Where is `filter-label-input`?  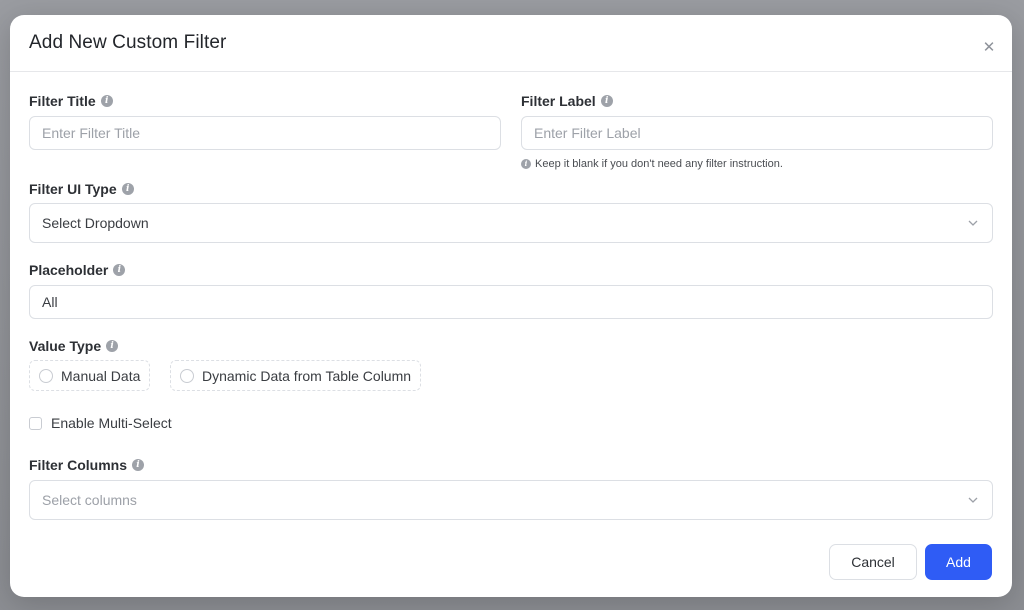 filter-label-input is located at coordinates (757, 133).